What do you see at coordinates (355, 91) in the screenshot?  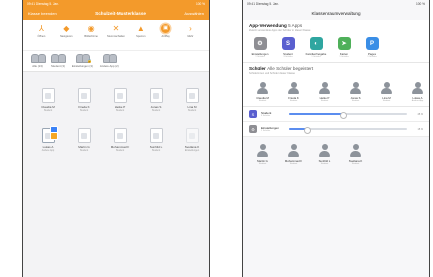 I see `student-tile: Jonas S Student` at bounding box center [355, 91].